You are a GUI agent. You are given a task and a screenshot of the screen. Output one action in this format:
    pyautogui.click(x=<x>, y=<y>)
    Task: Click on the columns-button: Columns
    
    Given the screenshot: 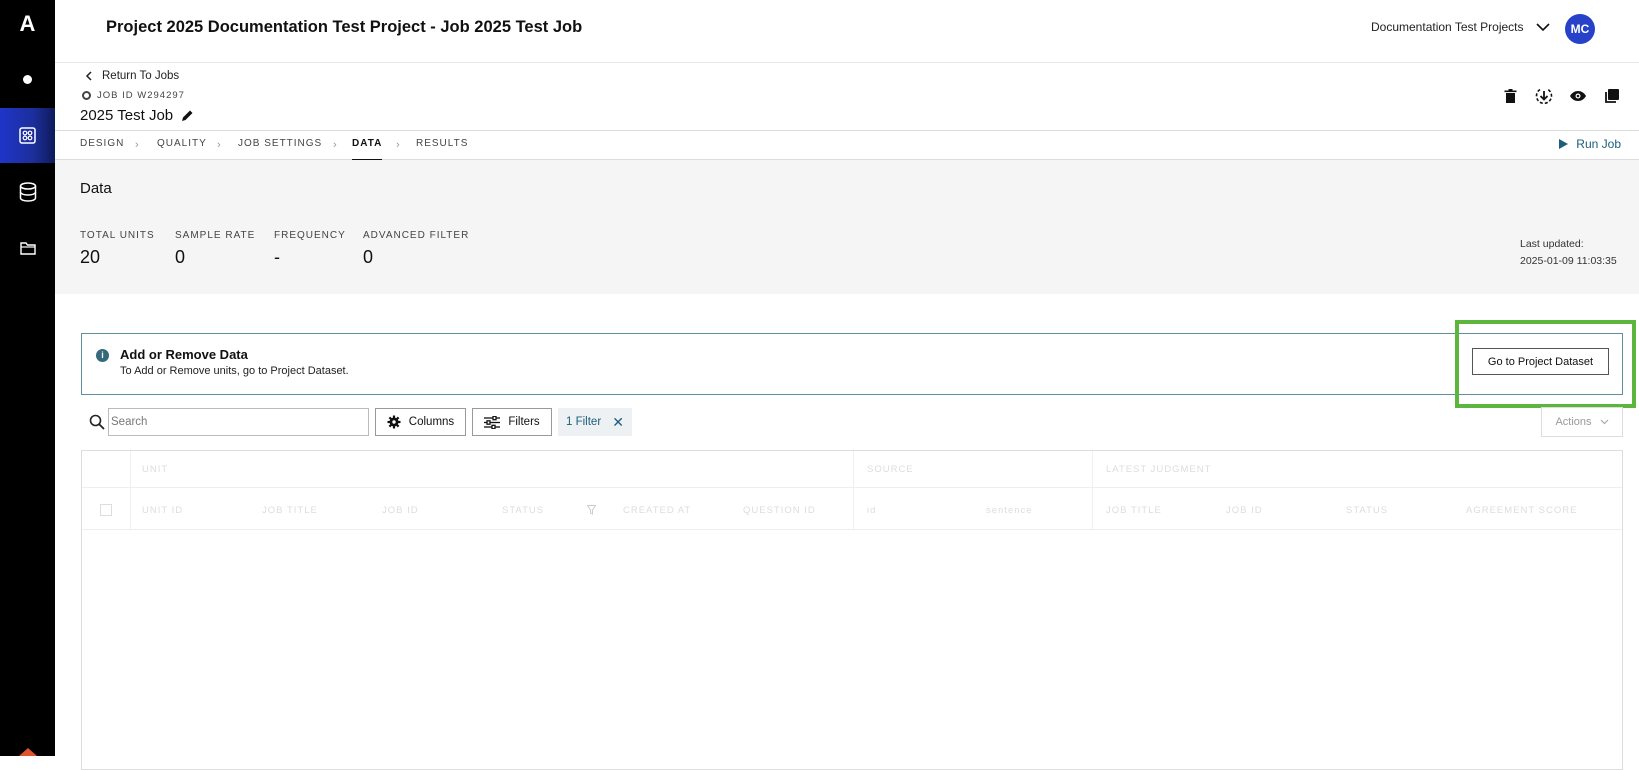 What is the action you would take?
    pyautogui.click(x=420, y=422)
    